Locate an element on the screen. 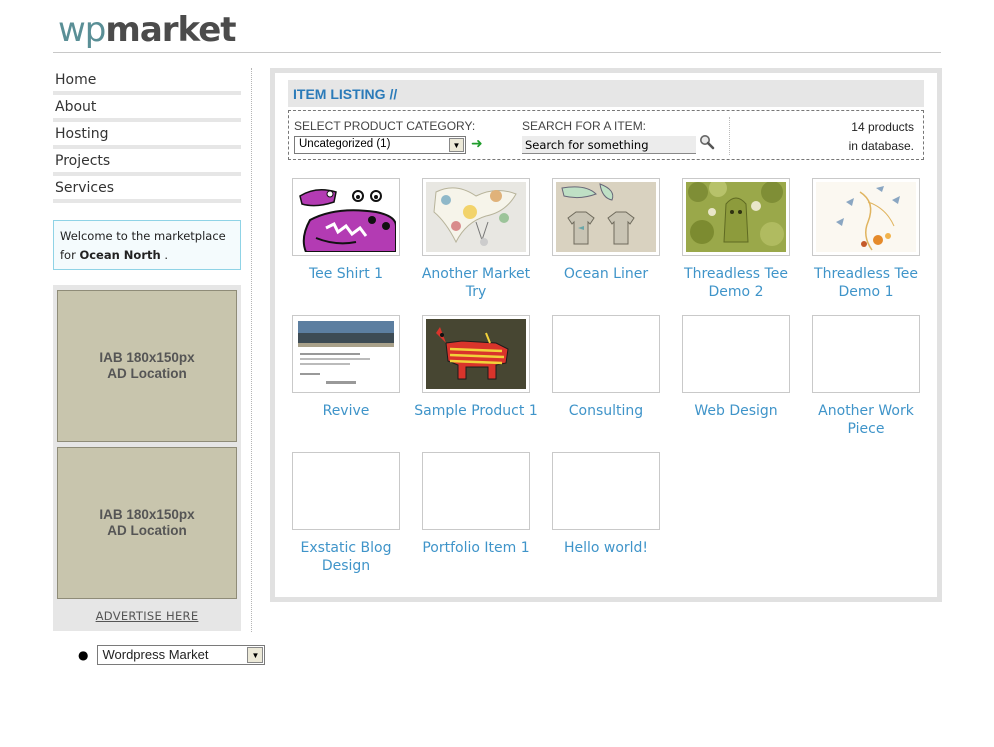 Image resolution: width=994 pixels, height=747 pixels. search-label: SEARCH FOR A ITEM: is located at coordinates (584, 126).